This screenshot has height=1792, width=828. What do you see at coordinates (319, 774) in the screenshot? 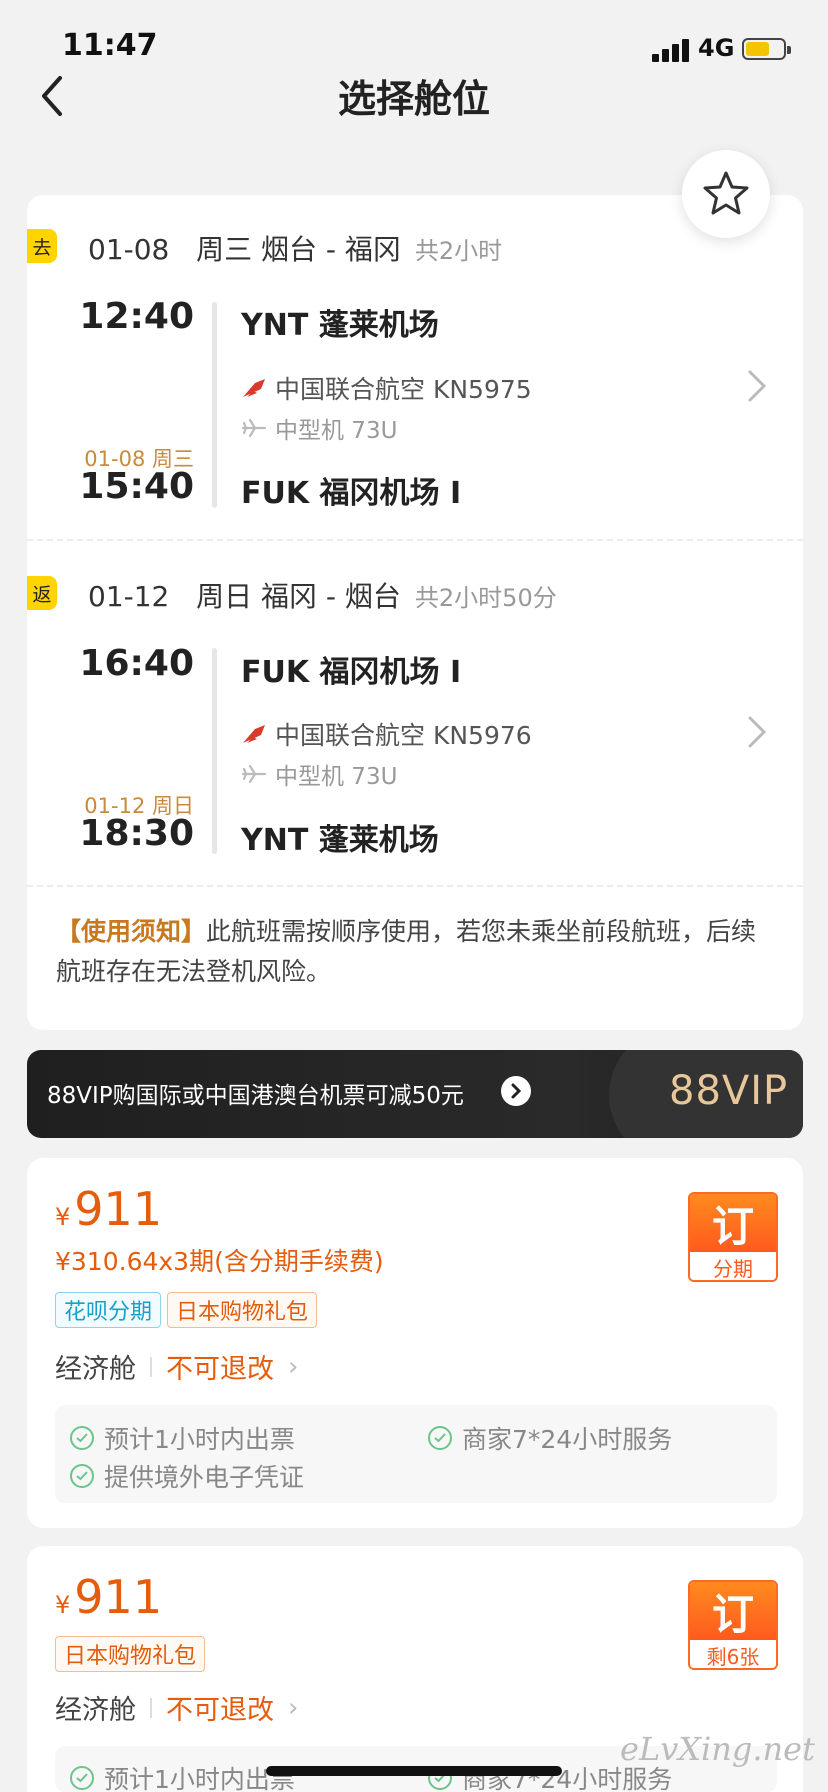
I see `return-aircraft: 中型机 73U` at bounding box center [319, 774].